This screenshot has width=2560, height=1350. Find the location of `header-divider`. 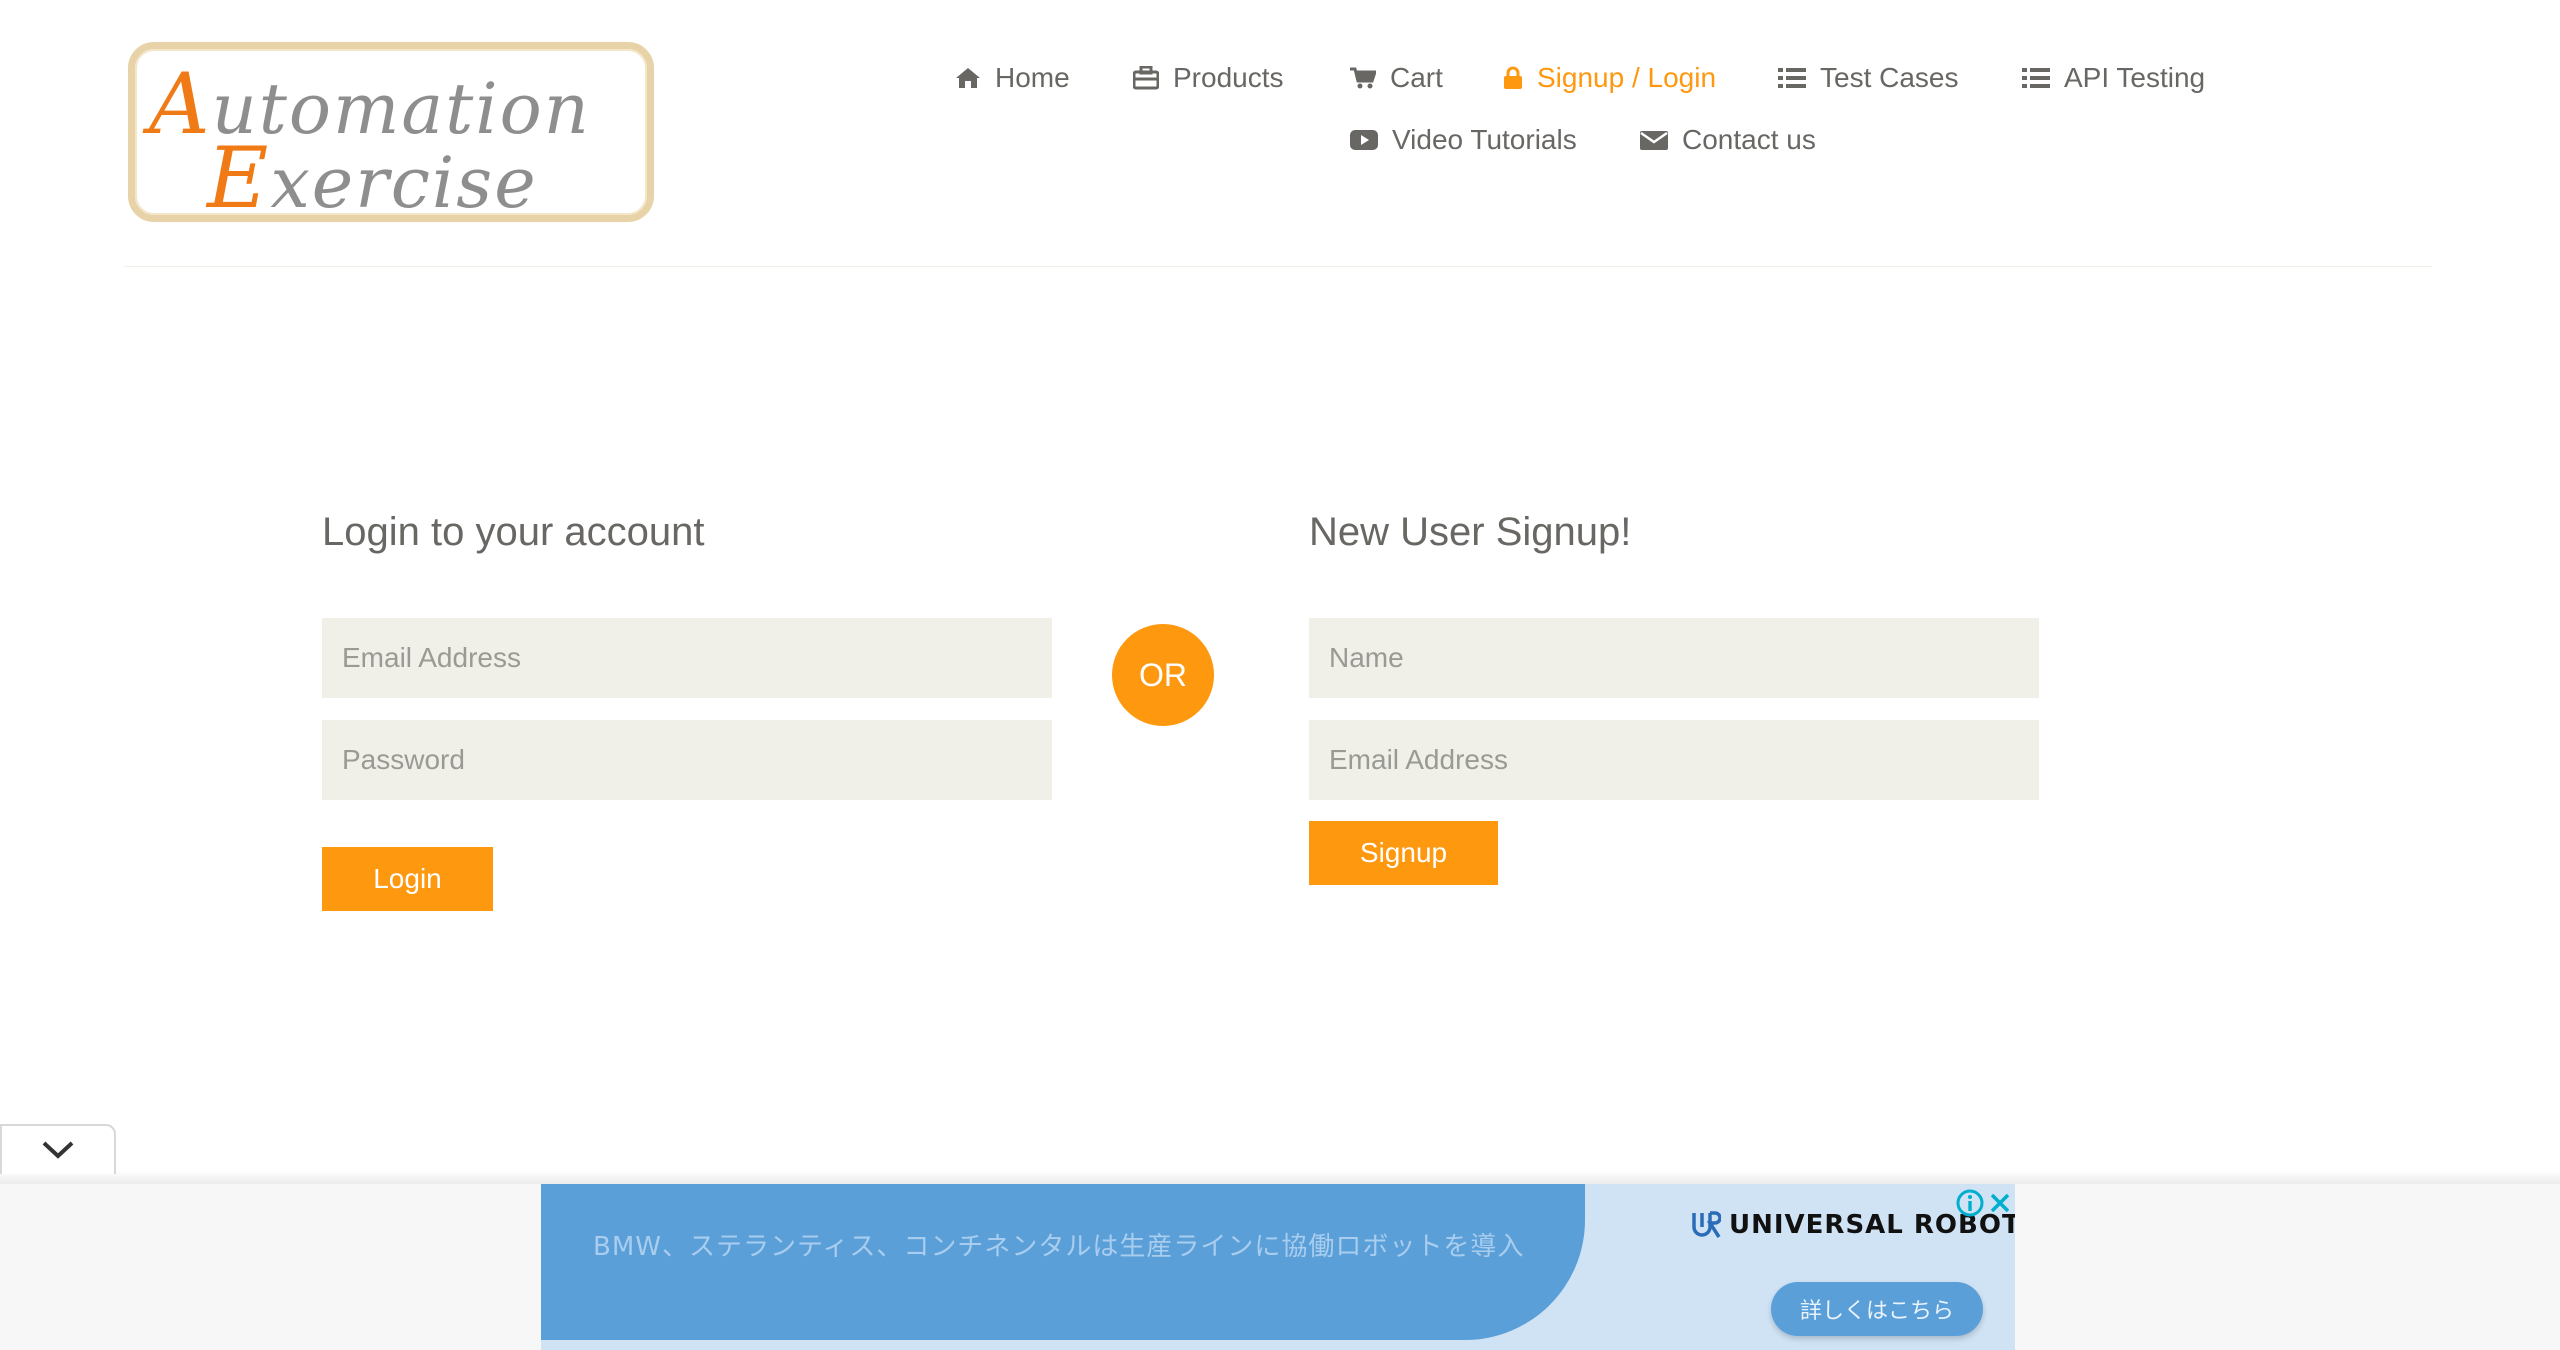

header-divider is located at coordinates (1278, 266).